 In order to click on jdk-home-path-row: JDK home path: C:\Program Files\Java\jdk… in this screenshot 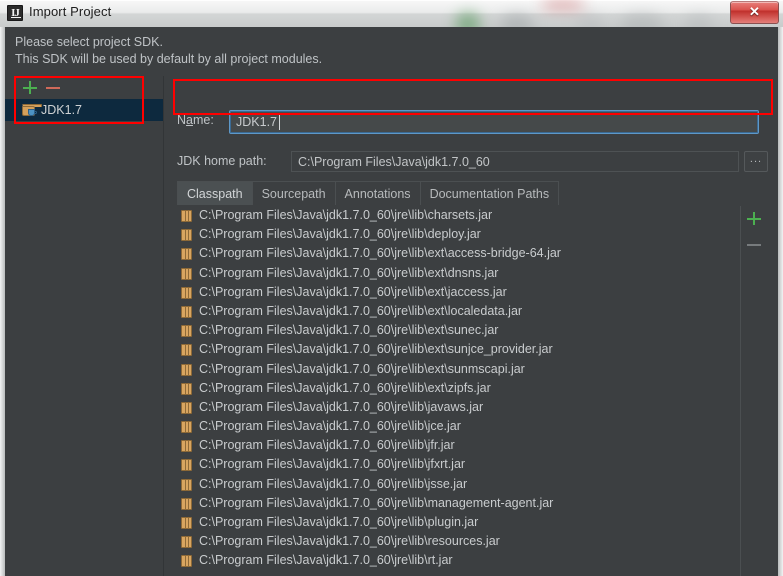, I will do `click(477, 162)`.